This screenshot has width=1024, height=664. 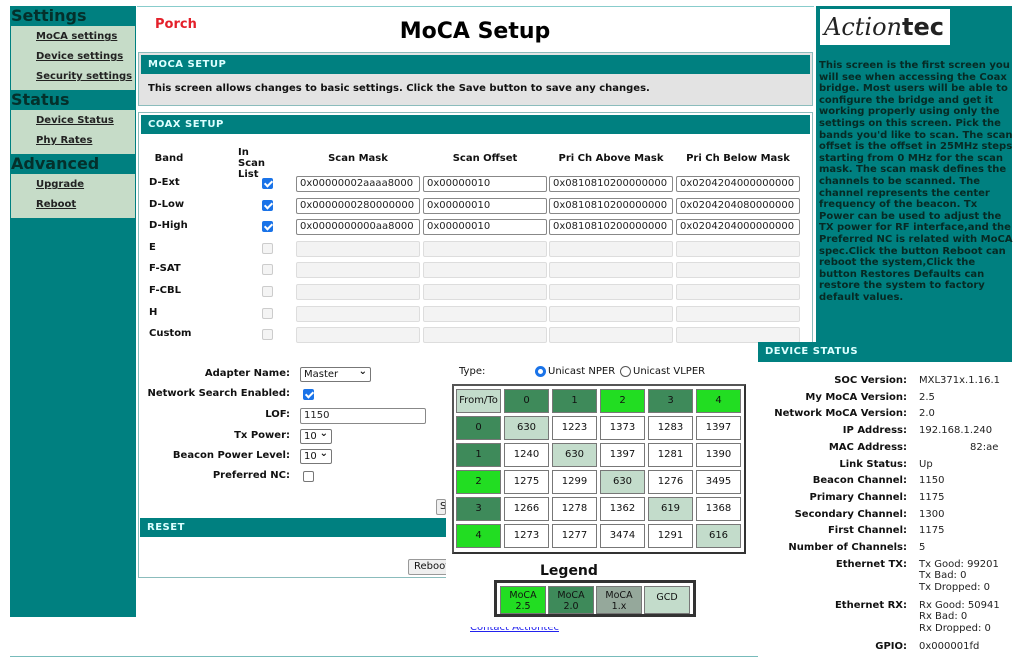 I want to click on phy-rate-cell: 616, so click(x=718, y=536).